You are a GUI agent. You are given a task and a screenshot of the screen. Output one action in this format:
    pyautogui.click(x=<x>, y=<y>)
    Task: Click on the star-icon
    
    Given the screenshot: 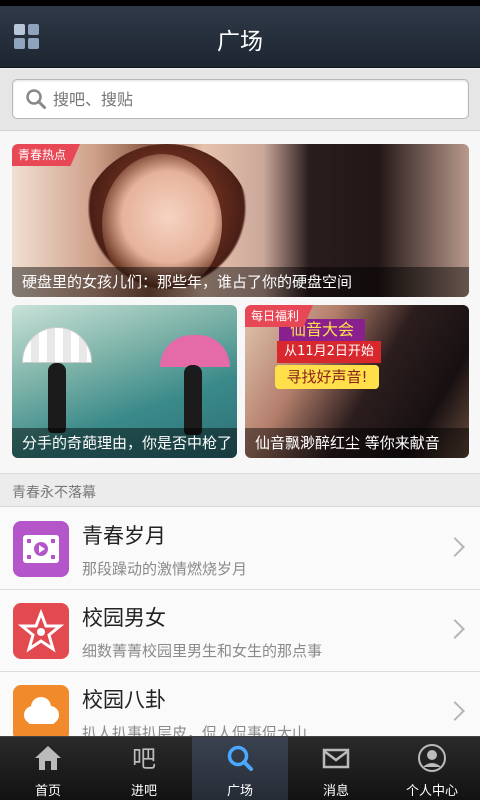 What is the action you would take?
    pyautogui.click(x=41, y=631)
    